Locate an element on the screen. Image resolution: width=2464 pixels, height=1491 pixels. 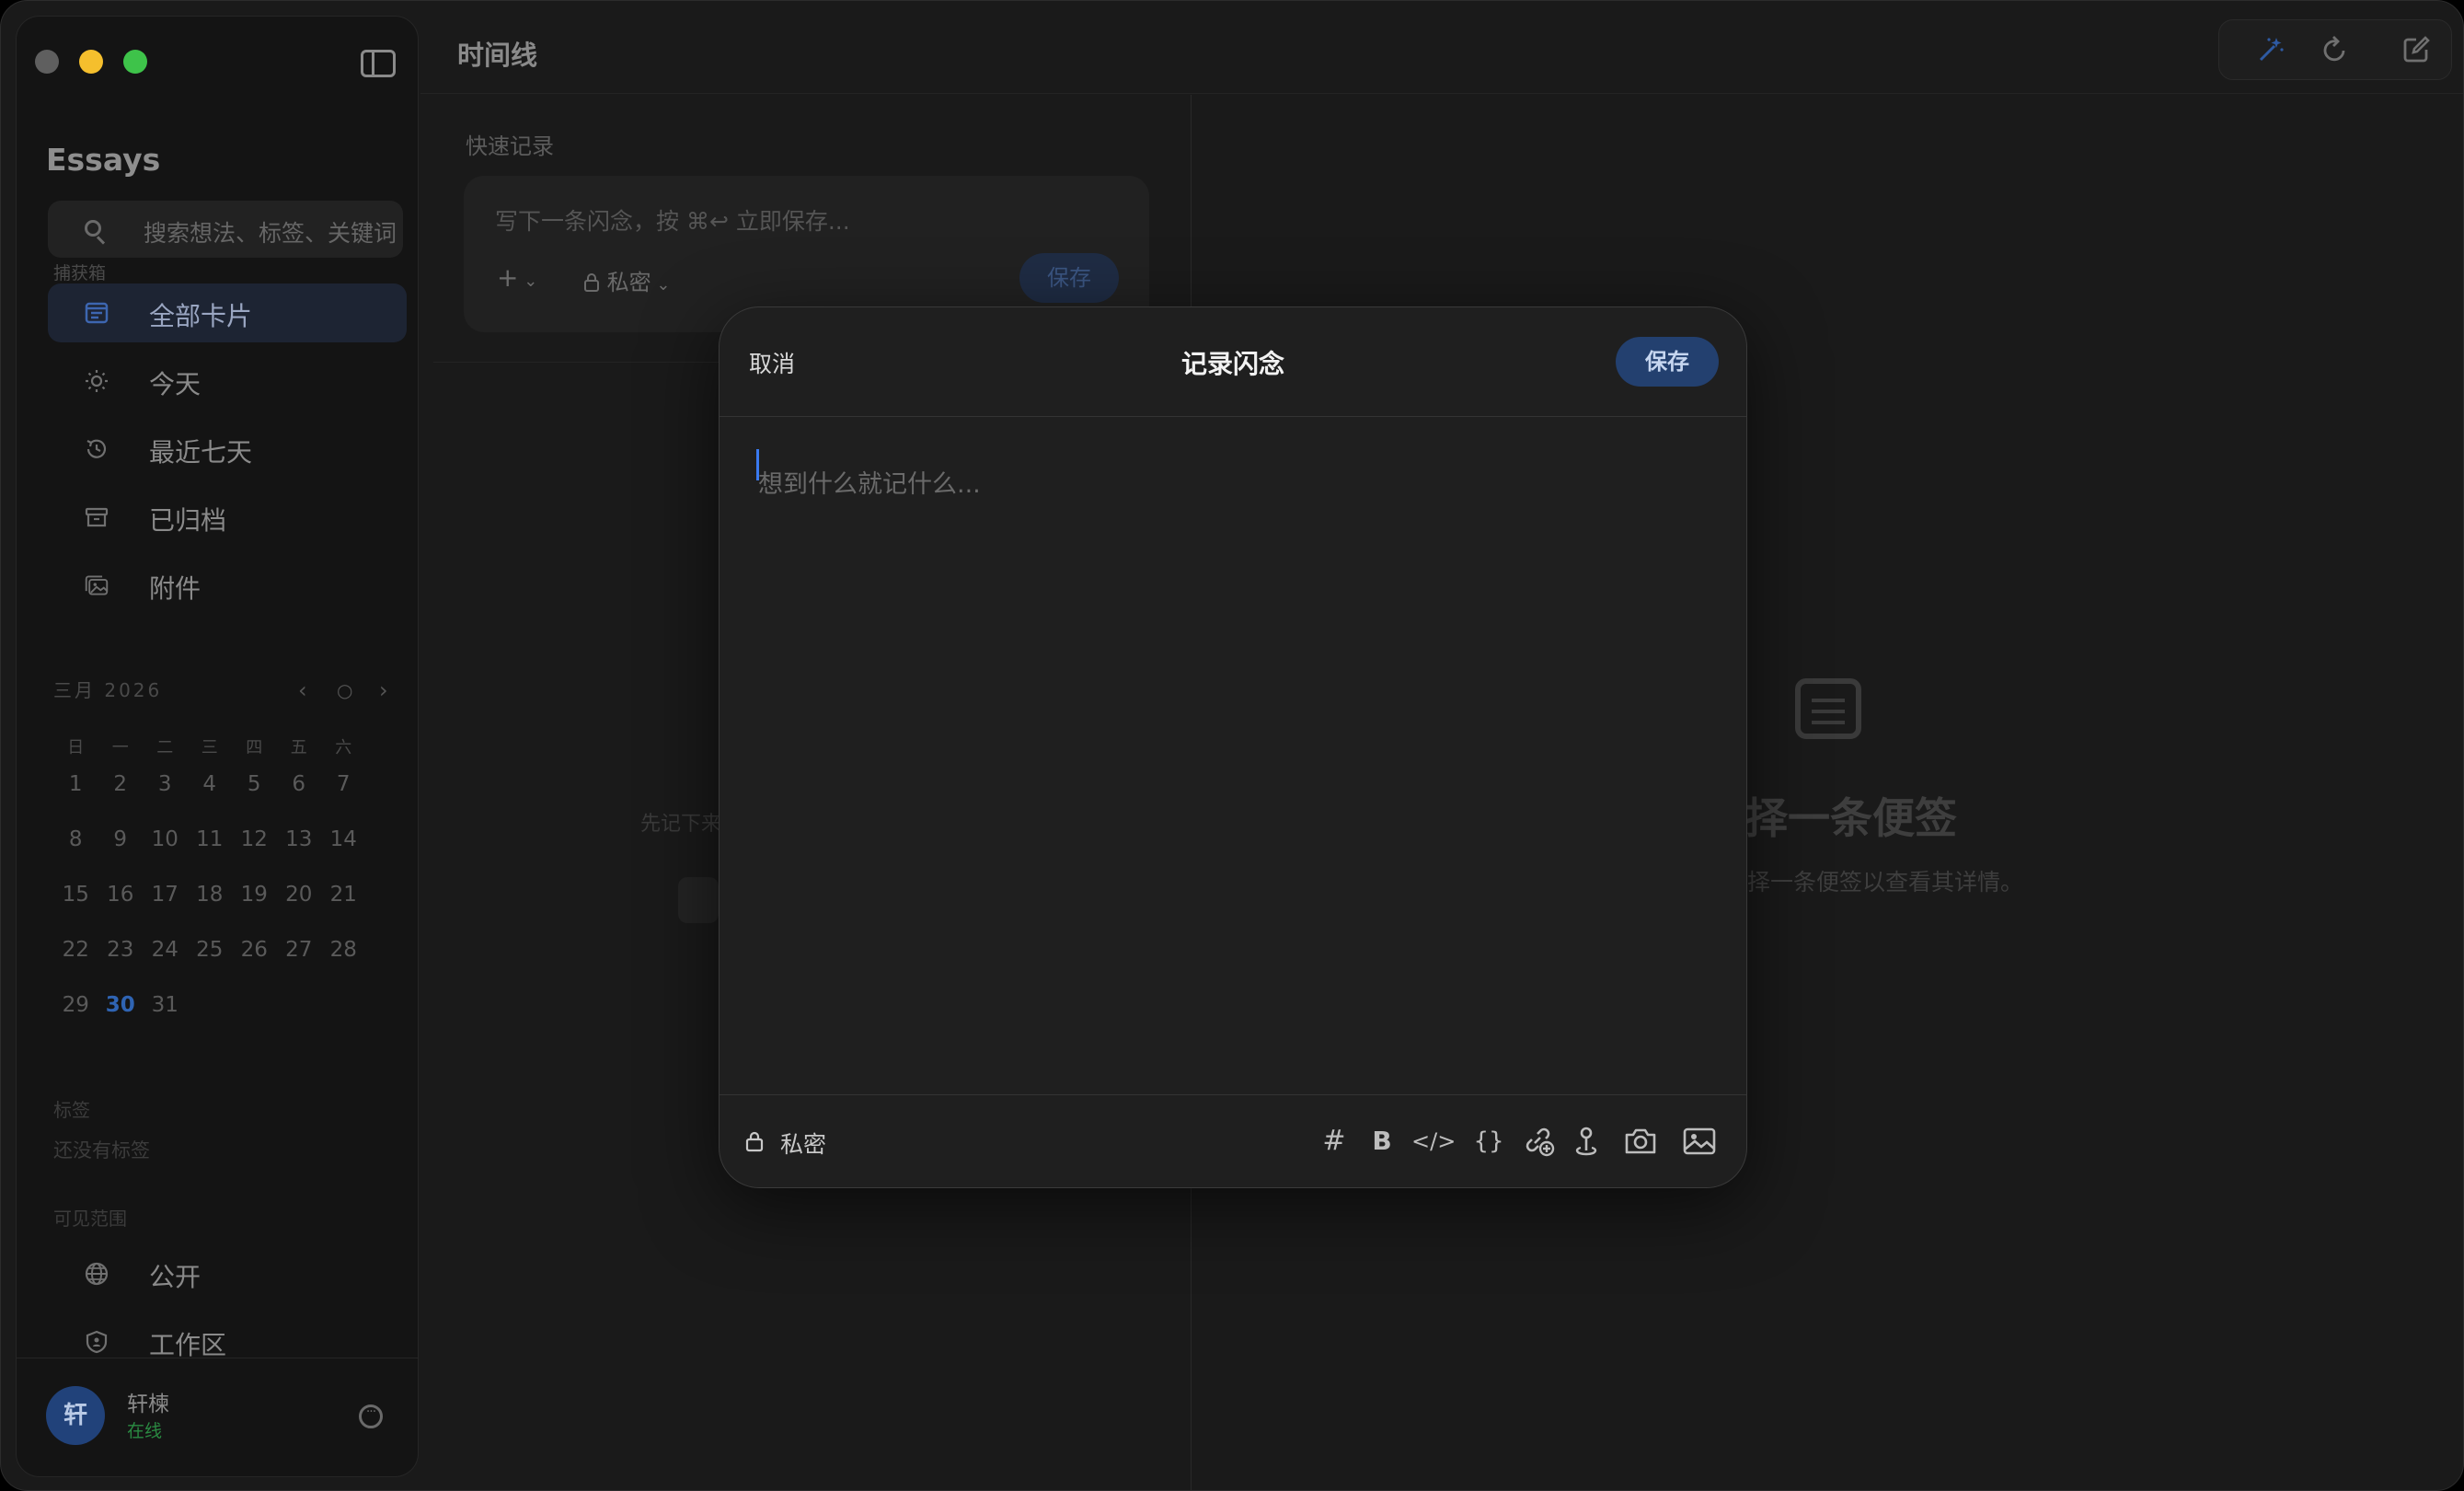
calendar-day: 2 is located at coordinates (121, 802).